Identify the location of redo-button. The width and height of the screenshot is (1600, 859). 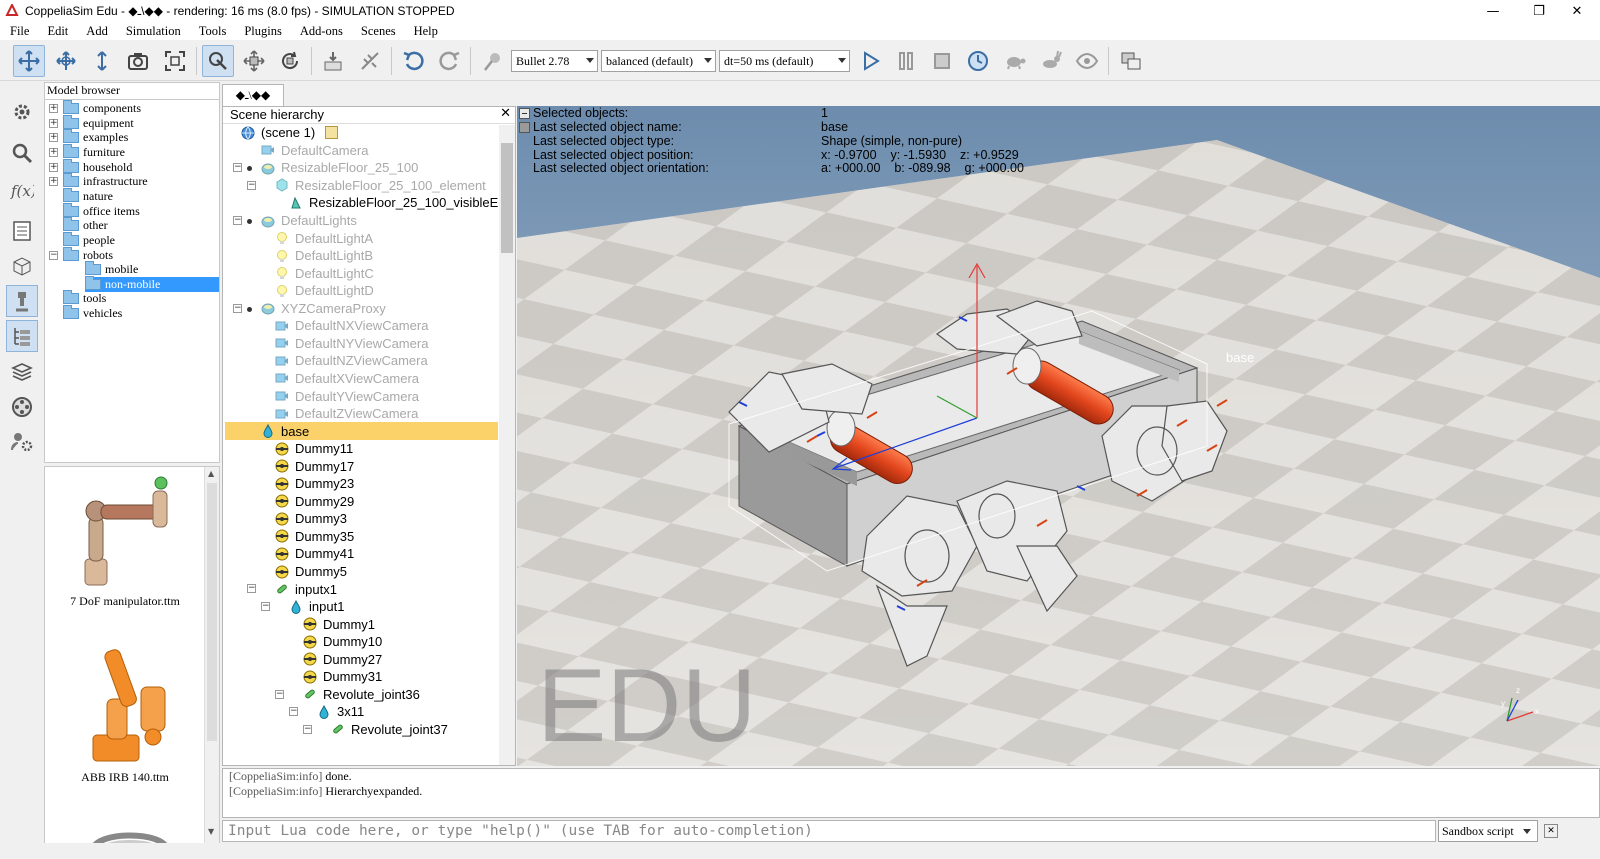
(450, 61).